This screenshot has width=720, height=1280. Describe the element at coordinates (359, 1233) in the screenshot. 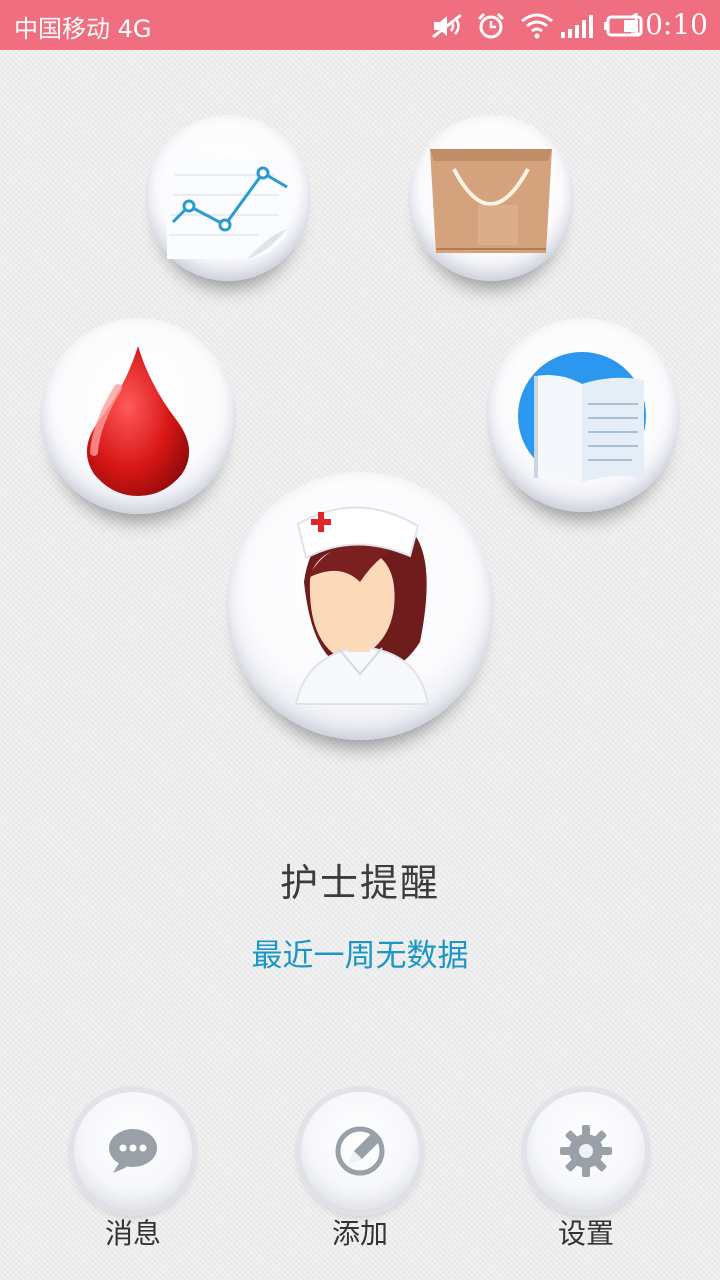

I see `add-label: 添加` at that location.